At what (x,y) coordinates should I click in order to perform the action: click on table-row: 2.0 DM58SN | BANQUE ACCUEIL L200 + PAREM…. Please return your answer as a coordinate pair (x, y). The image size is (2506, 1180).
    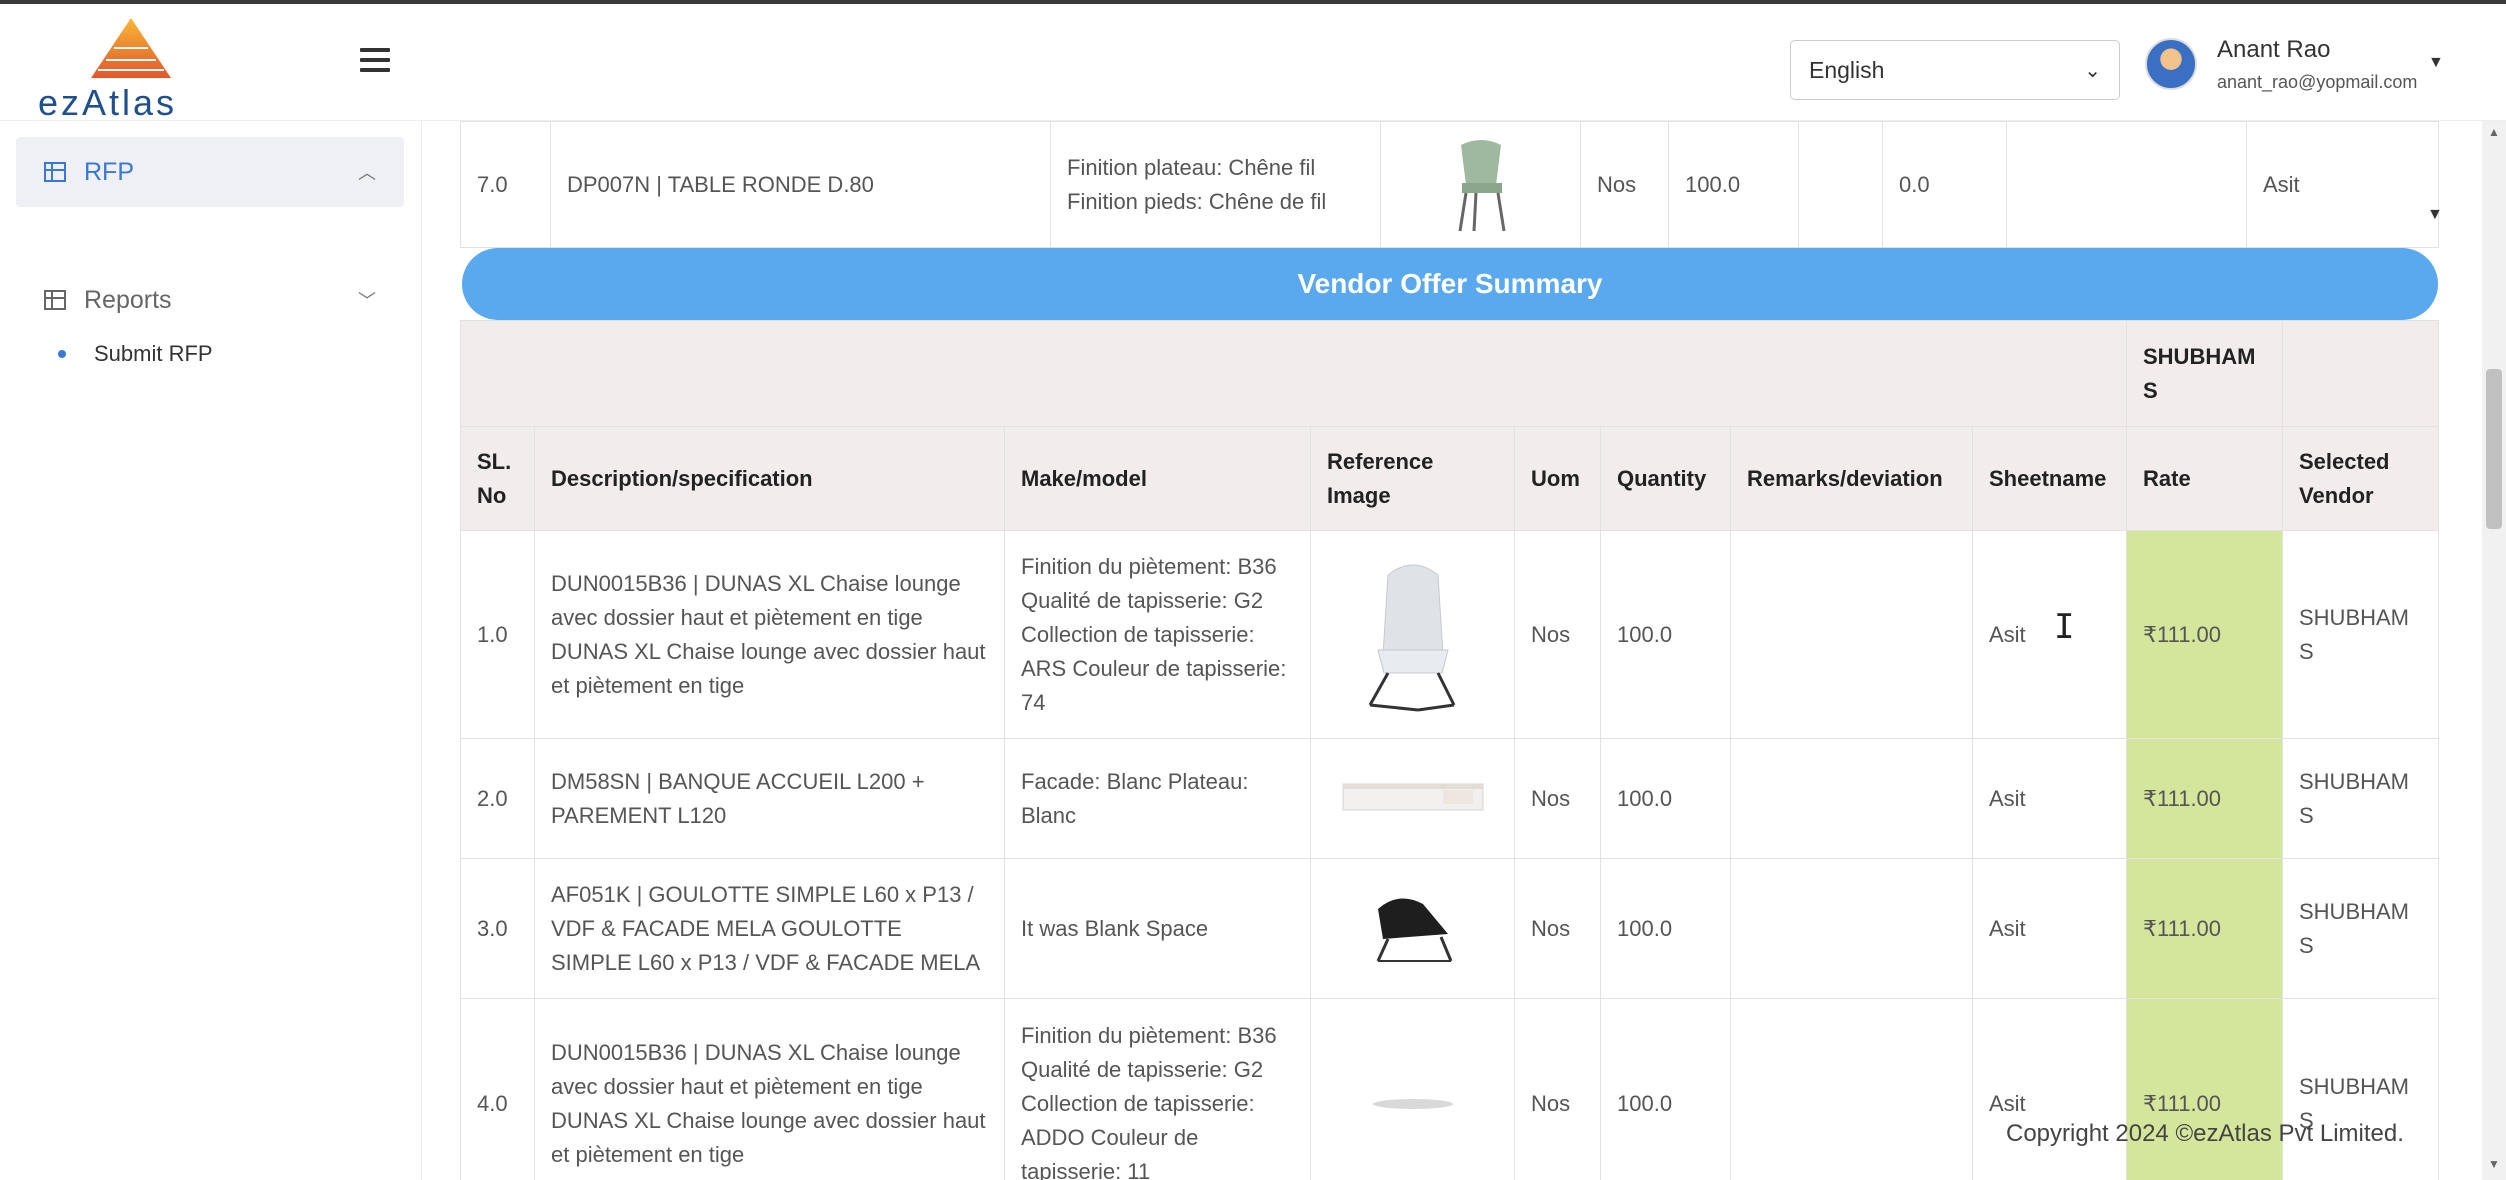
    Looking at the image, I should click on (1449, 798).